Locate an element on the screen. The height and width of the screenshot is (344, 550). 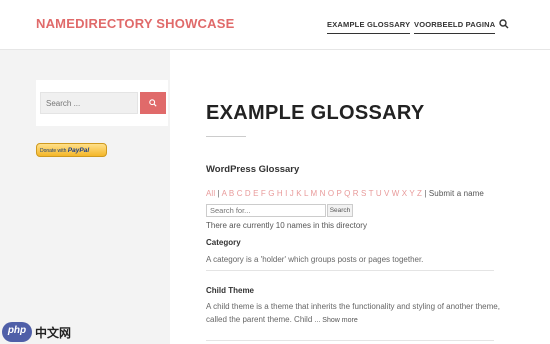
alpha-link: O is located at coordinates (331, 193).